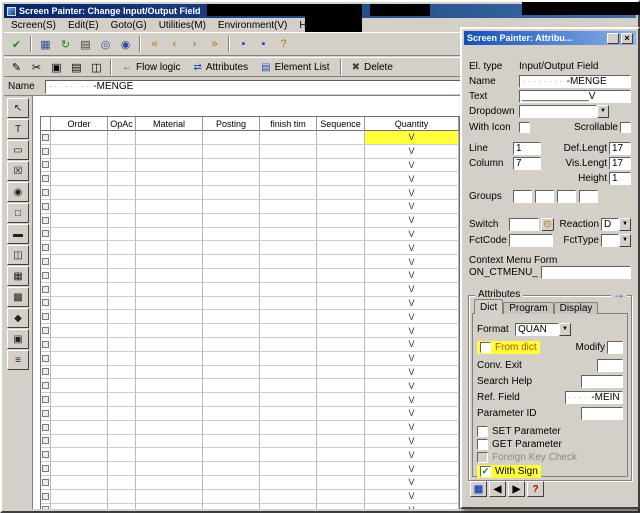 This screenshot has width=640, height=513. Describe the element at coordinates (151, 67) in the screenshot. I see `flow-logic-button: ← Flow logic` at that location.